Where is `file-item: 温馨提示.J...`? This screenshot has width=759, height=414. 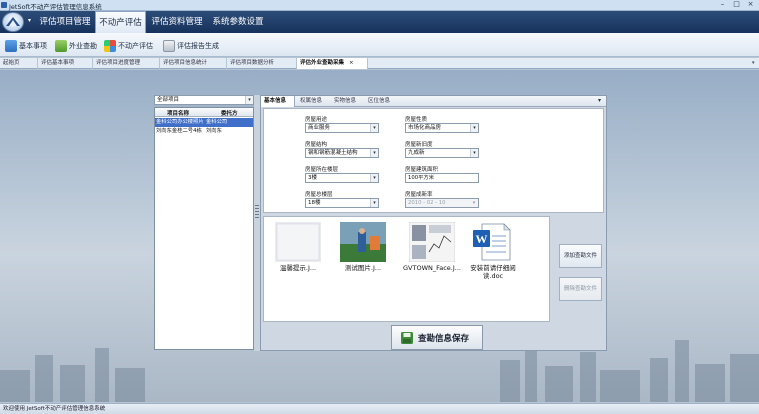
file-item: 温馨提示.J... is located at coordinates (298, 248).